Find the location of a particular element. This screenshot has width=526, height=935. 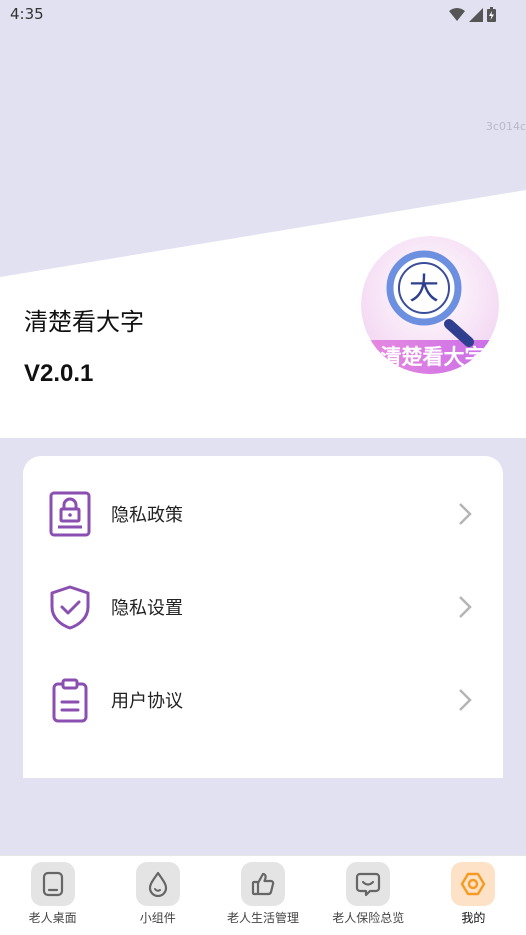

menu-label-user-agreement: 用户协议 is located at coordinates (147, 701).